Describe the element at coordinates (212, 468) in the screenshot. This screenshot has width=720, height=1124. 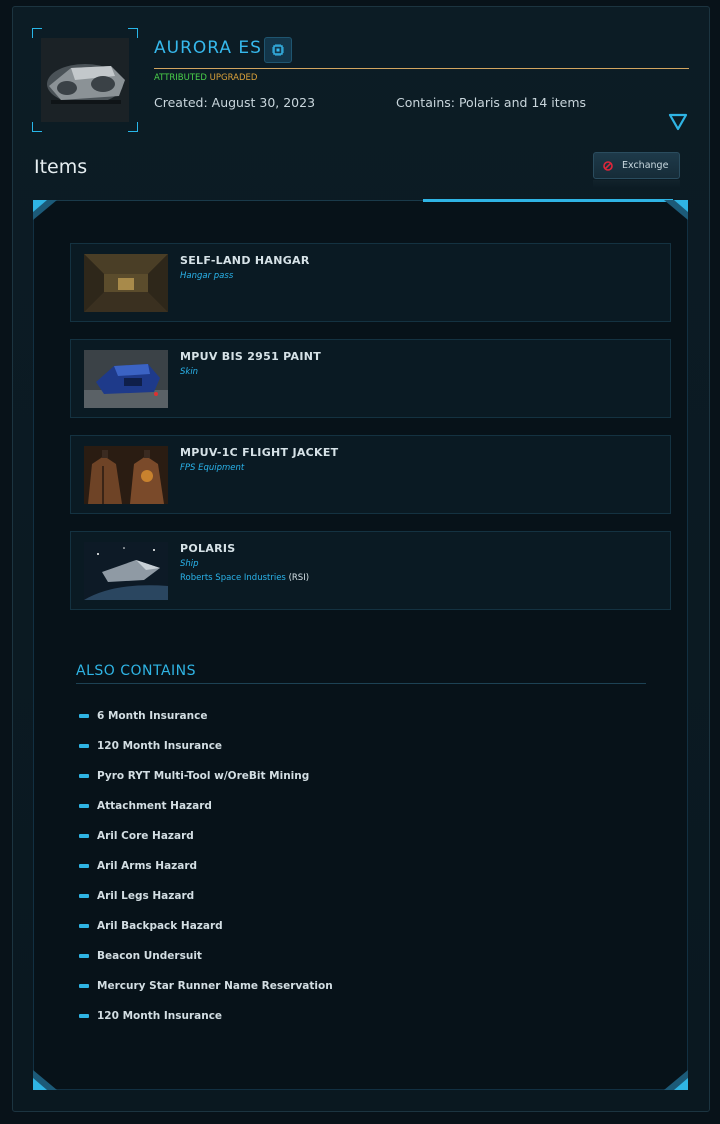
I see `item-type: FPS Equipment` at that location.